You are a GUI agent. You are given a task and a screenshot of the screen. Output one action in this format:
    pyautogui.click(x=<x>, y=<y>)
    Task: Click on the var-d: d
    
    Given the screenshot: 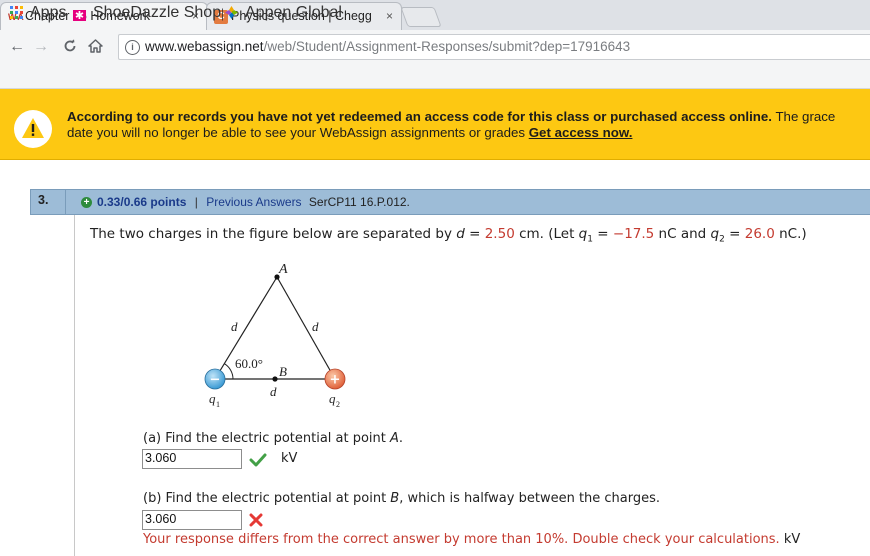 What is the action you would take?
    pyautogui.click(x=460, y=234)
    